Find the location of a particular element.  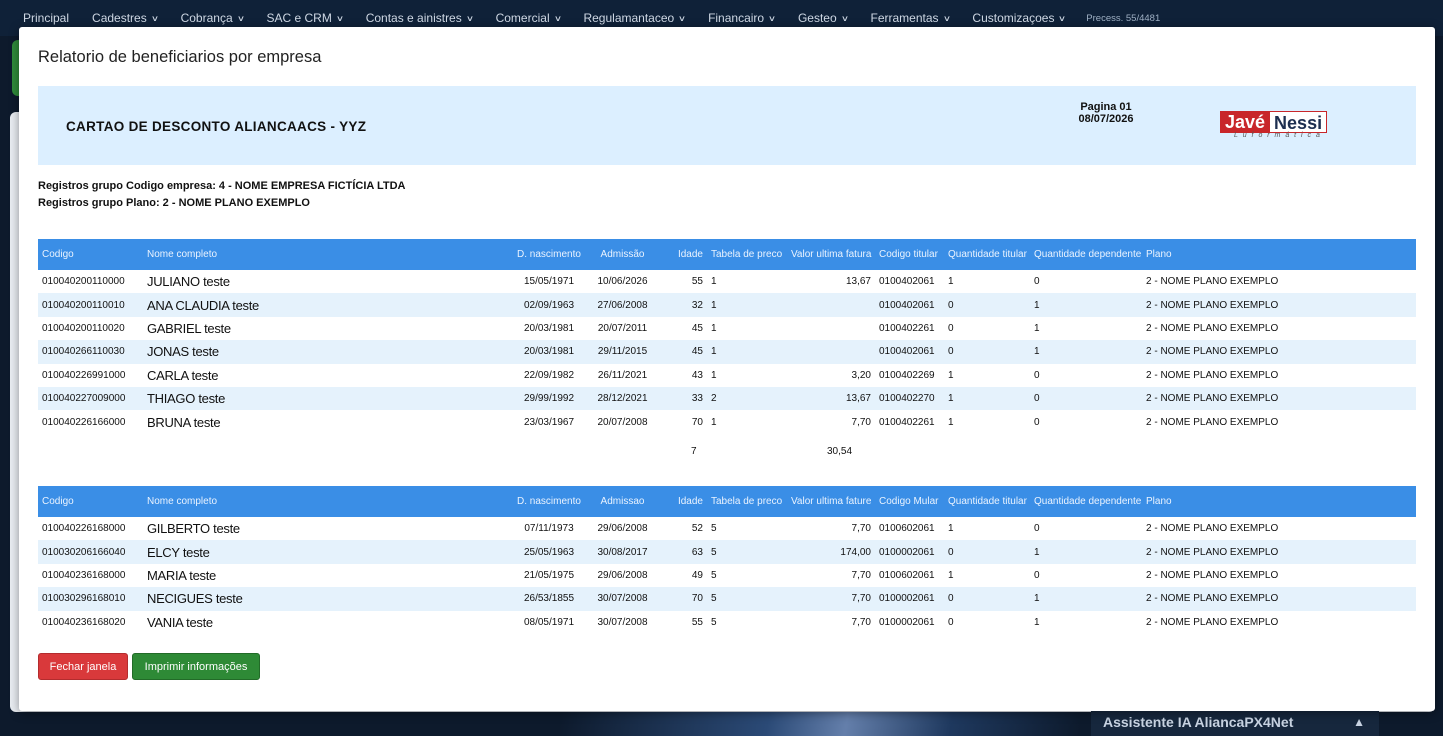

column-header-holder-code: Codigo Mular is located at coordinates (909, 501).